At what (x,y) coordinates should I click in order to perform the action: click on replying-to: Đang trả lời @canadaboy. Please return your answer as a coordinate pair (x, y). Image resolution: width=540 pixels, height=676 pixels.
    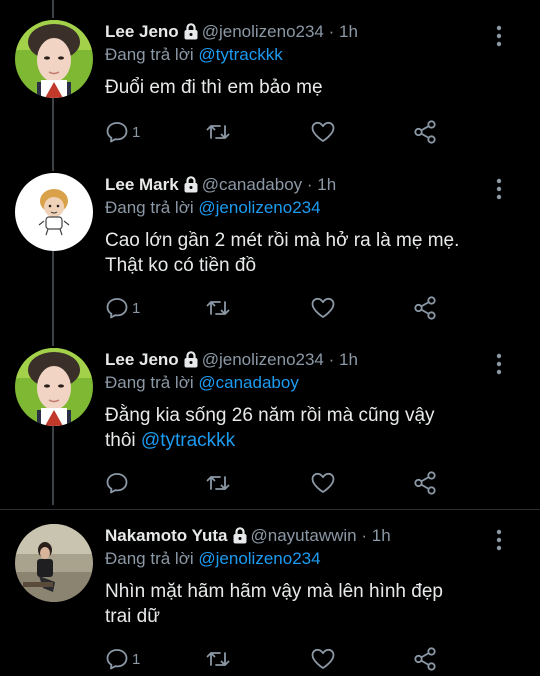
    Looking at the image, I should click on (202, 383).